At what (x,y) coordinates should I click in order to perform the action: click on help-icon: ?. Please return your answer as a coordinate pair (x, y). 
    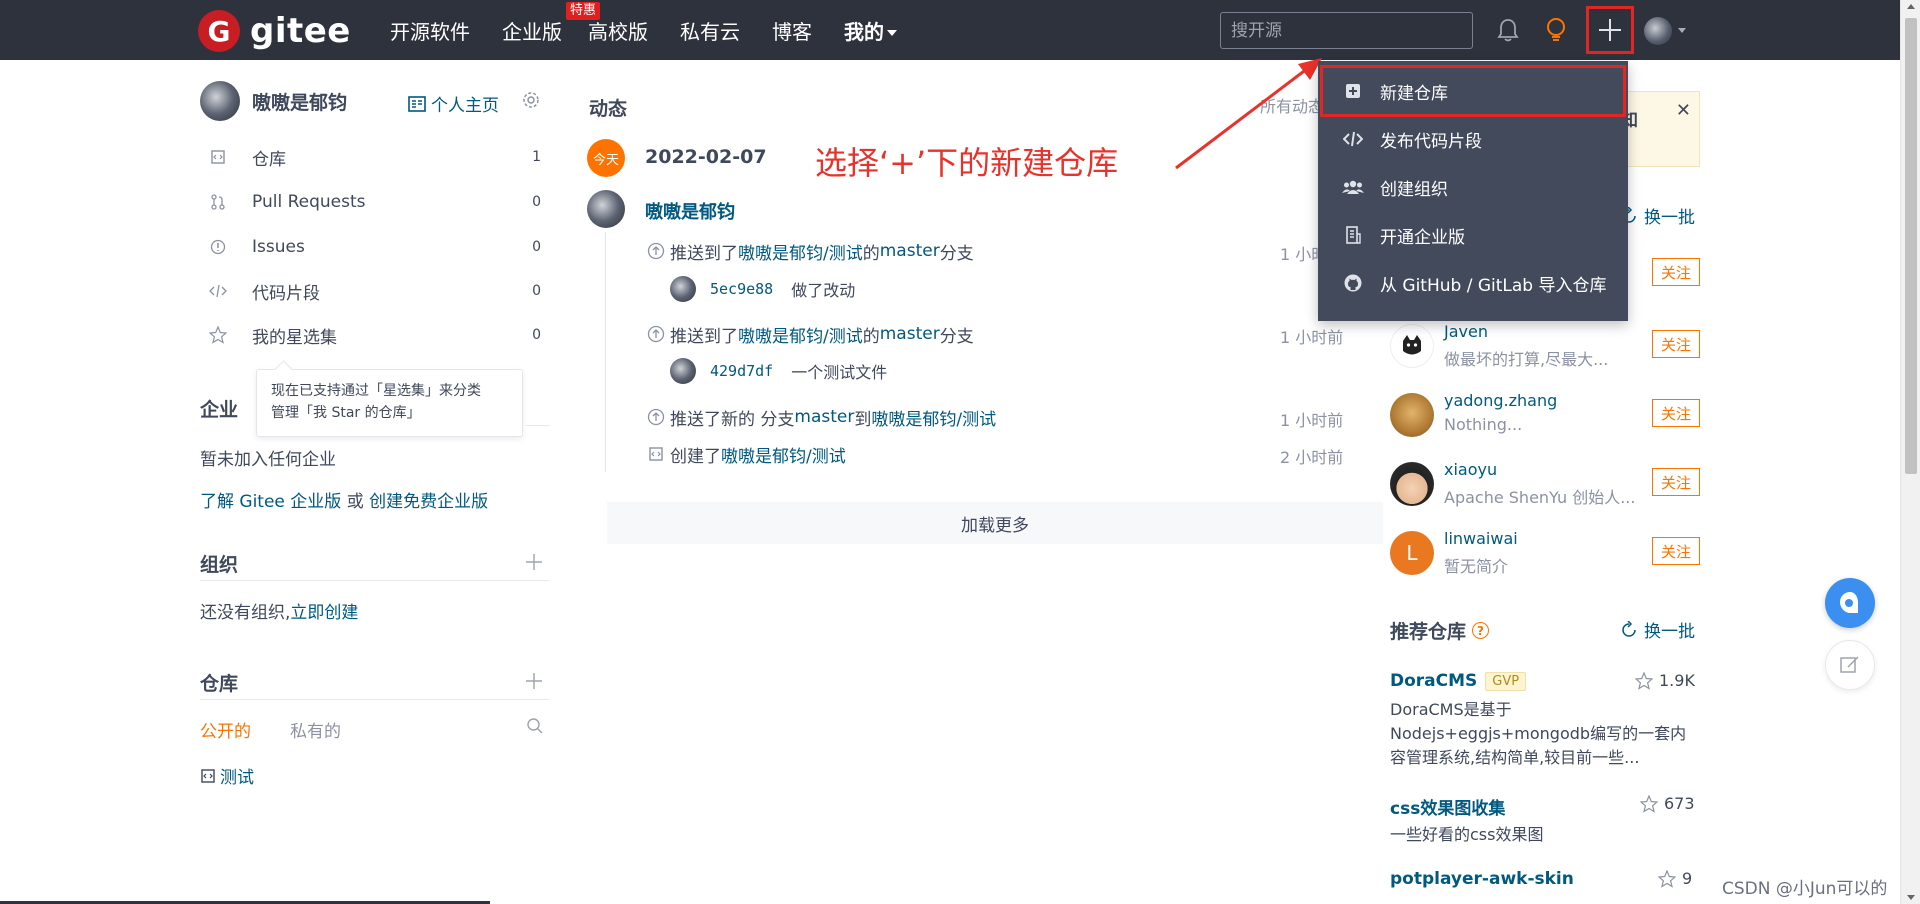
    Looking at the image, I should click on (1481, 630).